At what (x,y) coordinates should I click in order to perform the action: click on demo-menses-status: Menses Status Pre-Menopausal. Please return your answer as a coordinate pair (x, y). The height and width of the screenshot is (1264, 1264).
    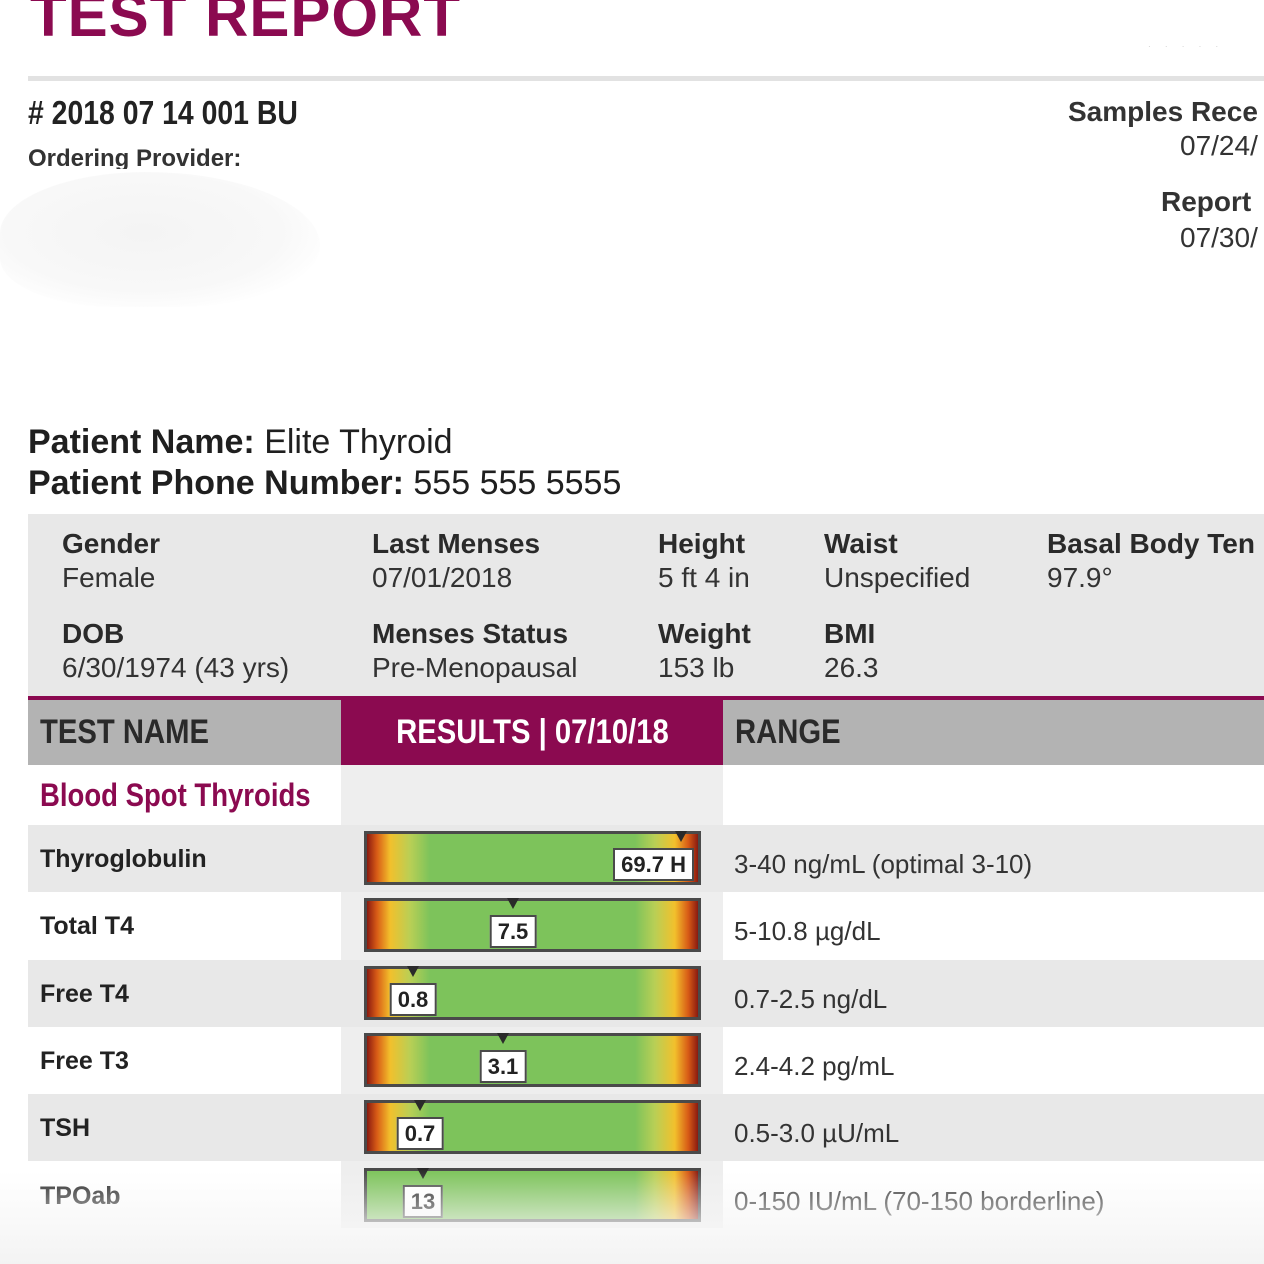
    Looking at the image, I should click on (475, 650).